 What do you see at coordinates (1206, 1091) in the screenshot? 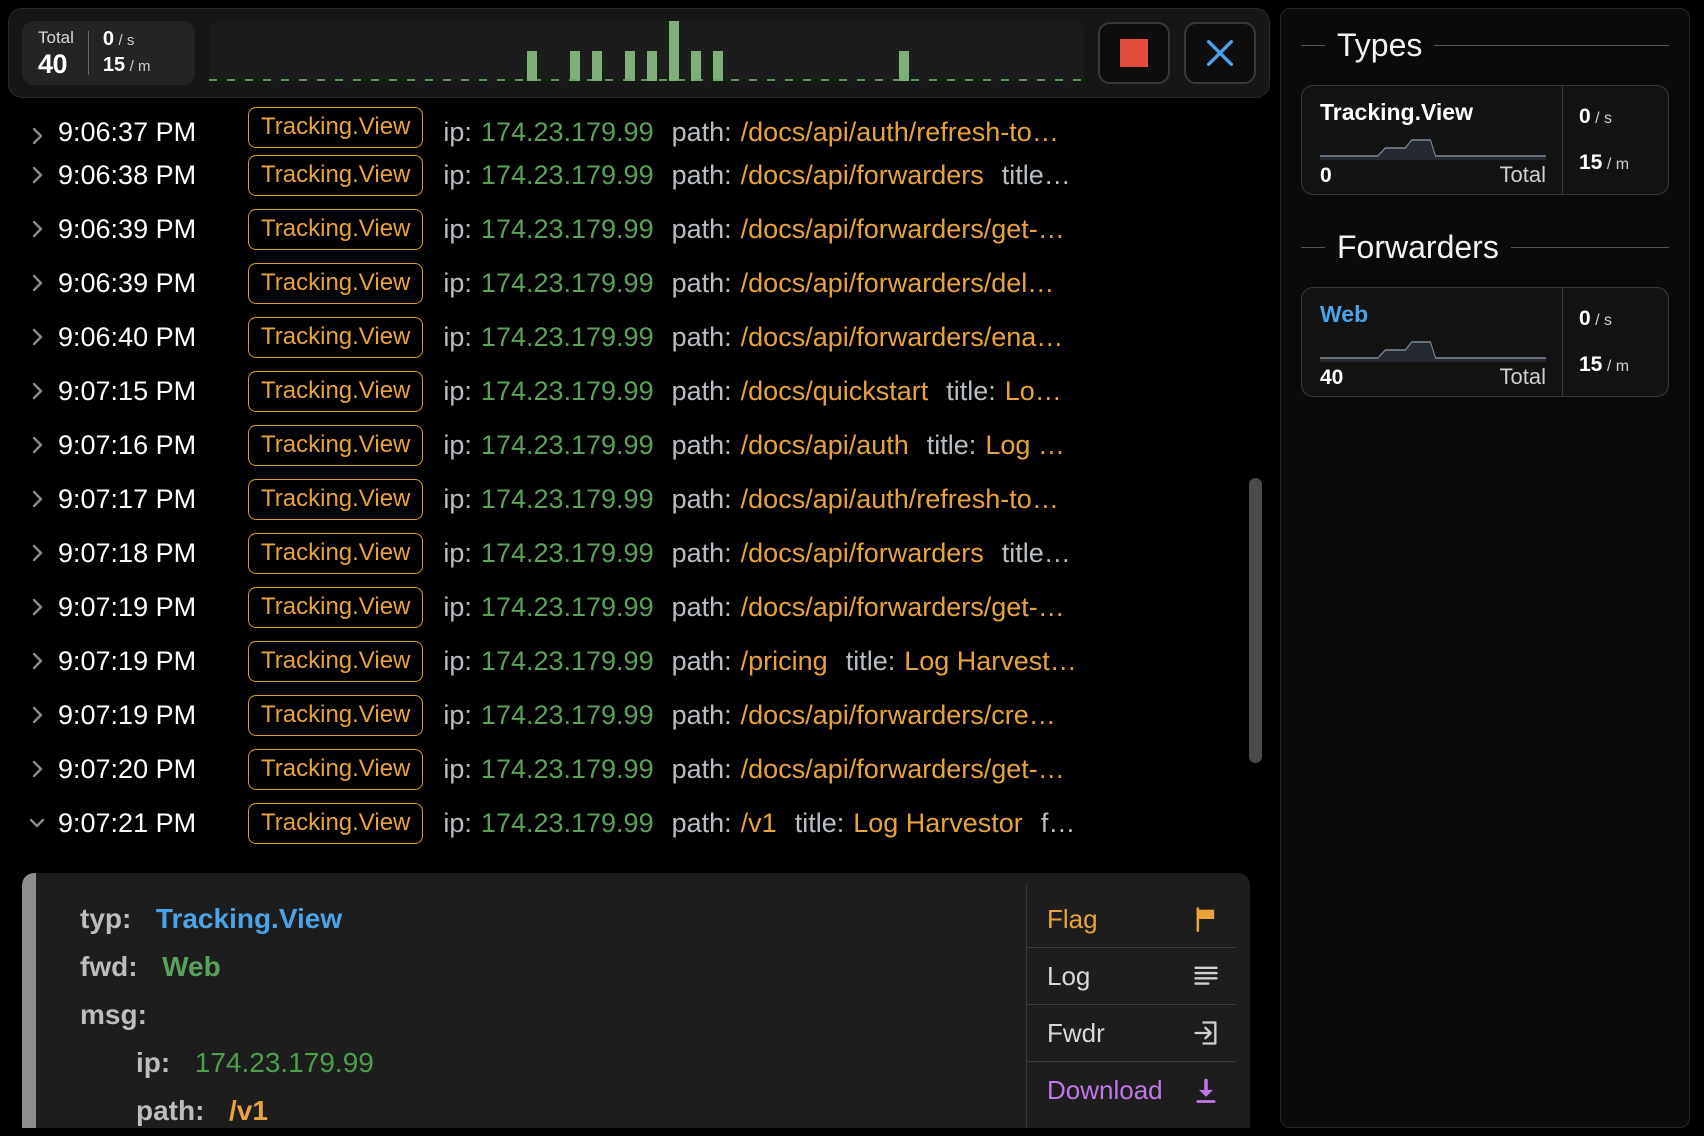
I see `download-icon` at bounding box center [1206, 1091].